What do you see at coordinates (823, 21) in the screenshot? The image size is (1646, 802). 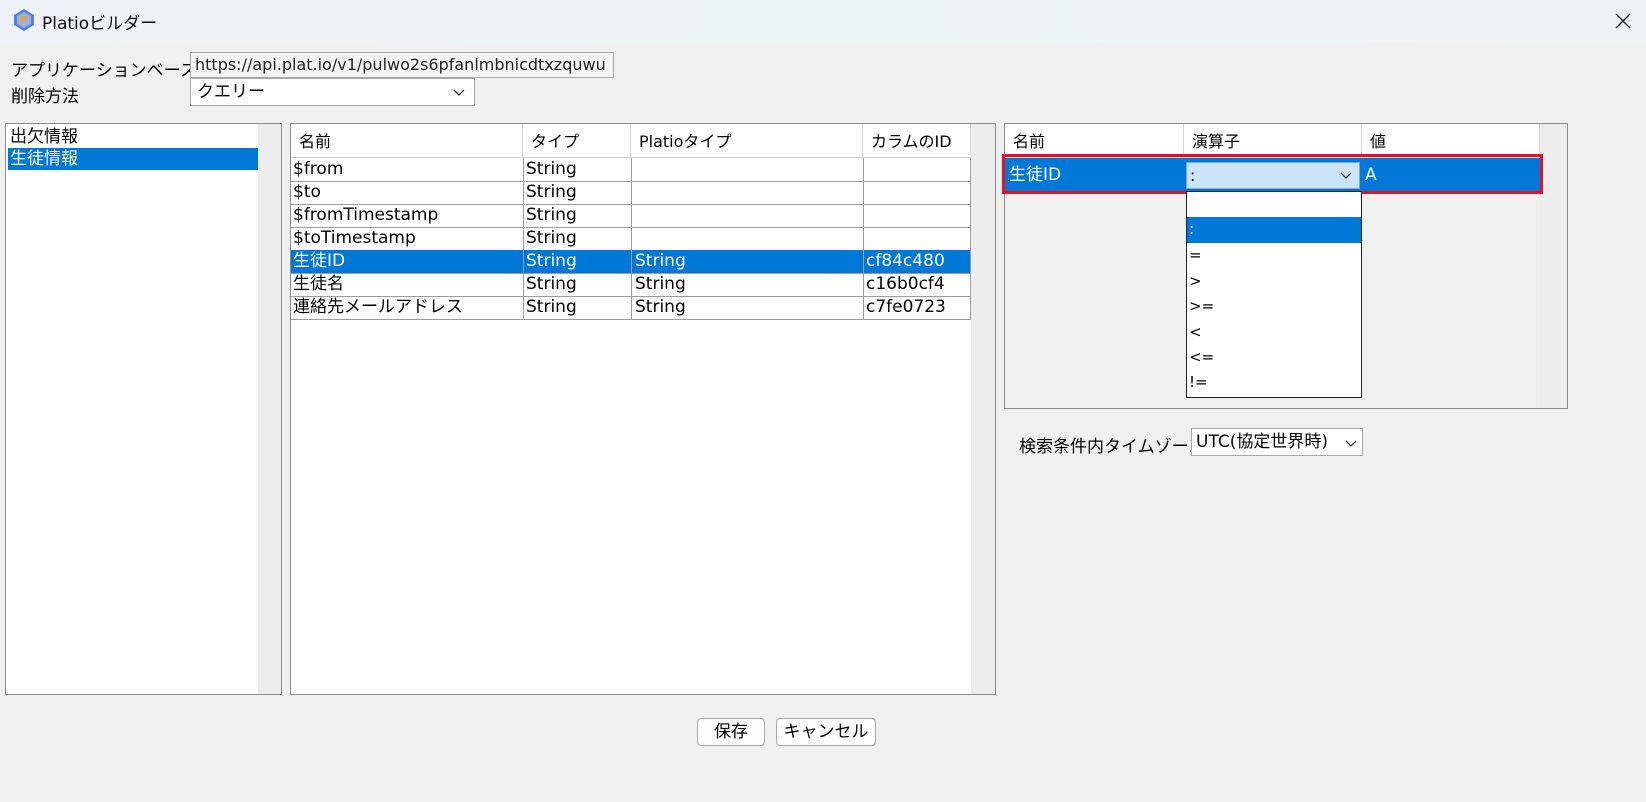 I see `title-bar: Platioビルダー` at bounding box center [823, 21].